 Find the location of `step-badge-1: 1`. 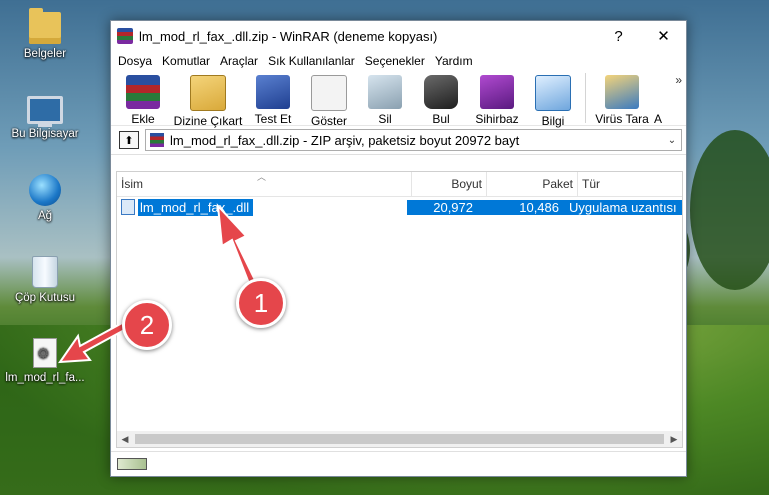

step-badge-1: 1 is located at coordinates (261, 303).